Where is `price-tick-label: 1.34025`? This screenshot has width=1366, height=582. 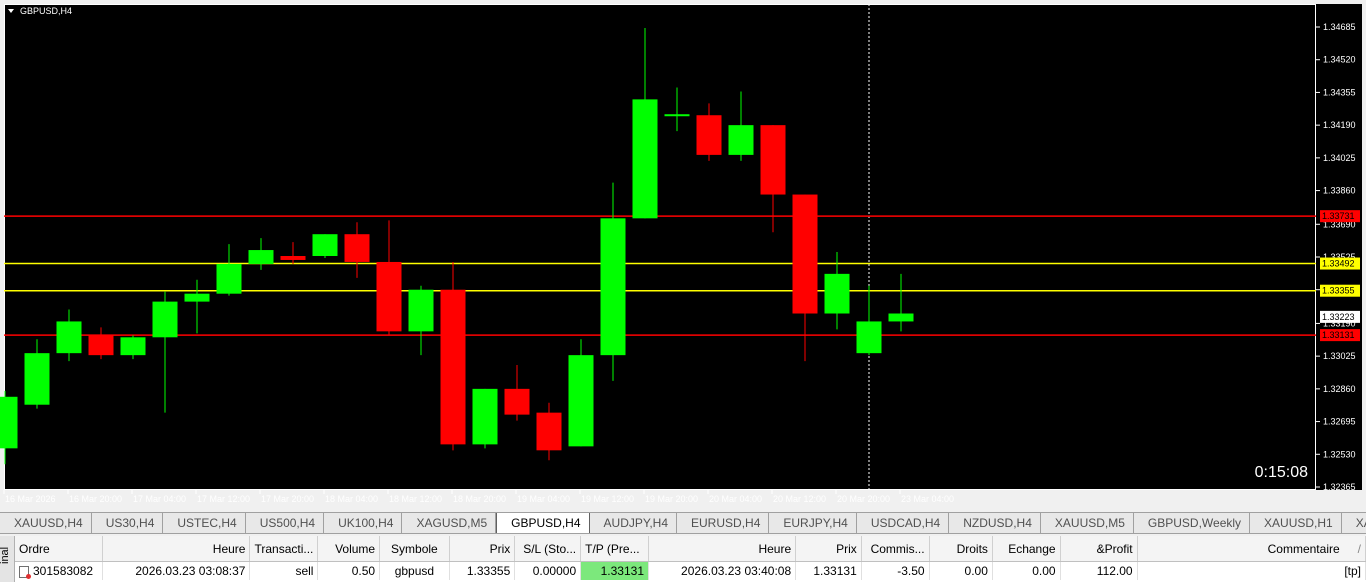 price-tick-label: 1.34025 is located at coordinates (1339, 158).